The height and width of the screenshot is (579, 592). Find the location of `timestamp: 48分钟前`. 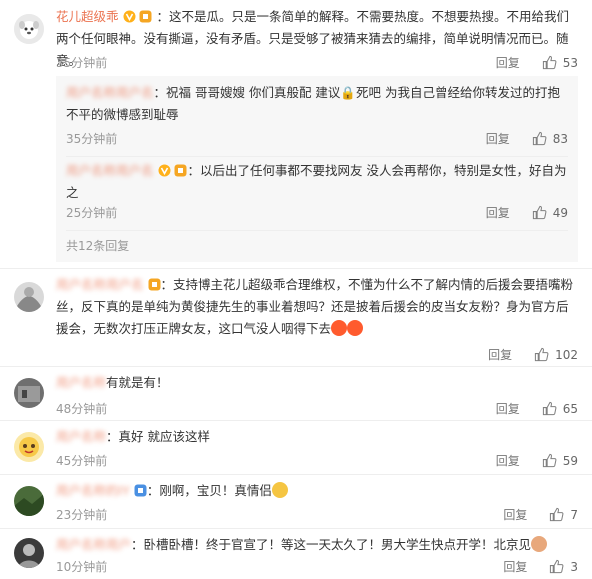

timestamp: 48分钟前 is located at coordinates (82, 409).